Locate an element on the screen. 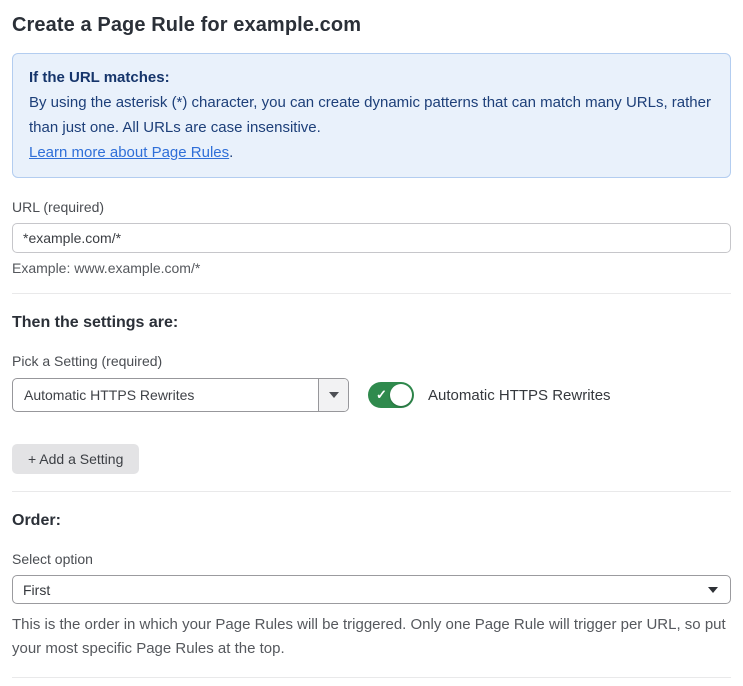  setting-picker-arrow-button is located at coordinates (333, 395).